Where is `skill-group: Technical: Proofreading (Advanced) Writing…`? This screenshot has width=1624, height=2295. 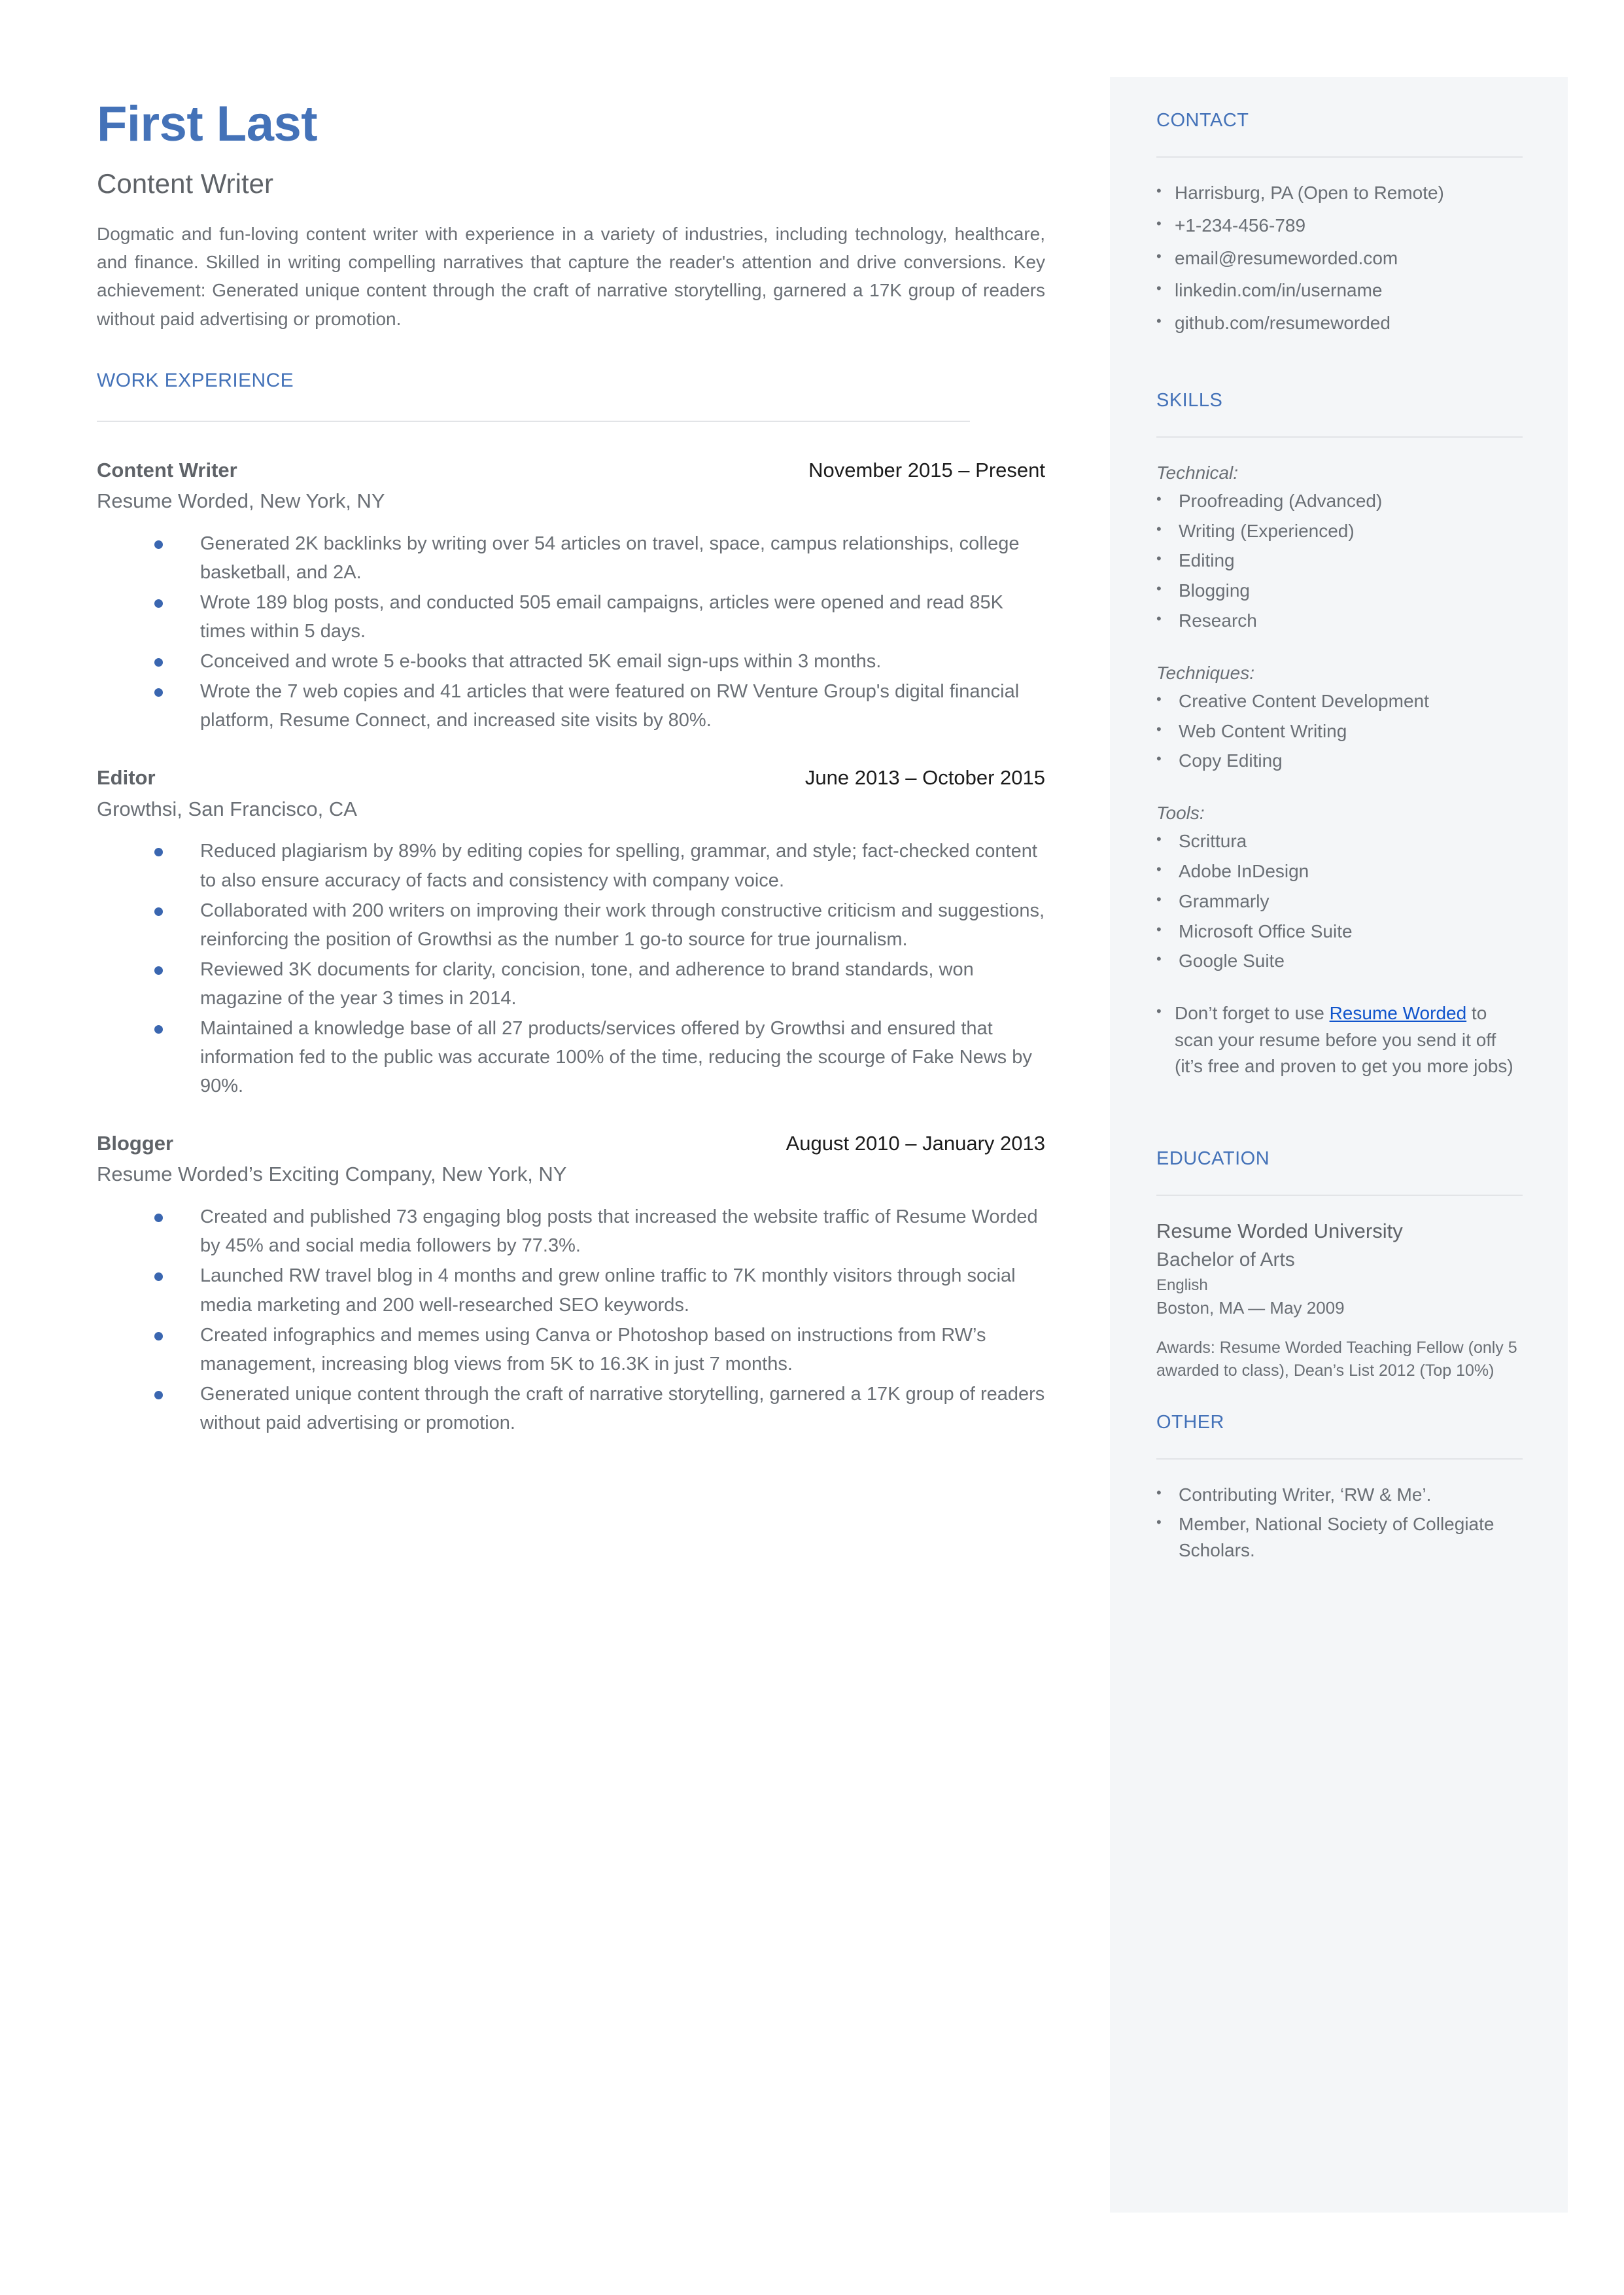
skill-group: Technical: Proofreading (Advanced) Writing… is located at coordinates (1339, 547).